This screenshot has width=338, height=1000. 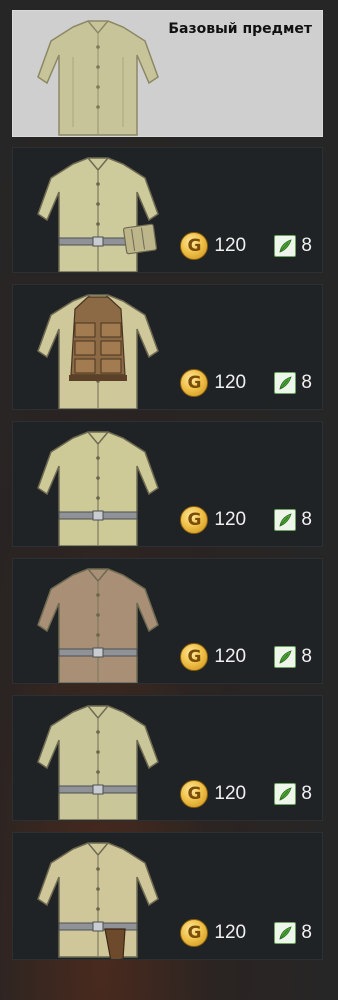 What do you see at coordinates (98, 900) in the screenshot?
I see `tunic-with-holster-icon` at bounding box center [98, 900].